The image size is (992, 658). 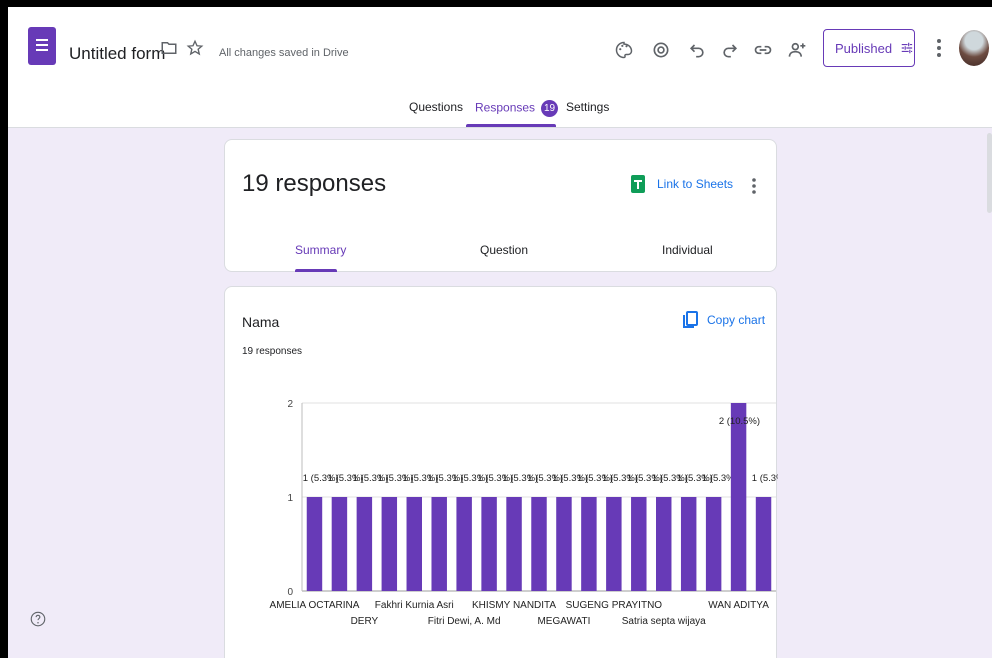 What do you see at coordinates (117, 54) in the screenshot?
I see `form-title: Untitled form` at bounding box center [117, 54].